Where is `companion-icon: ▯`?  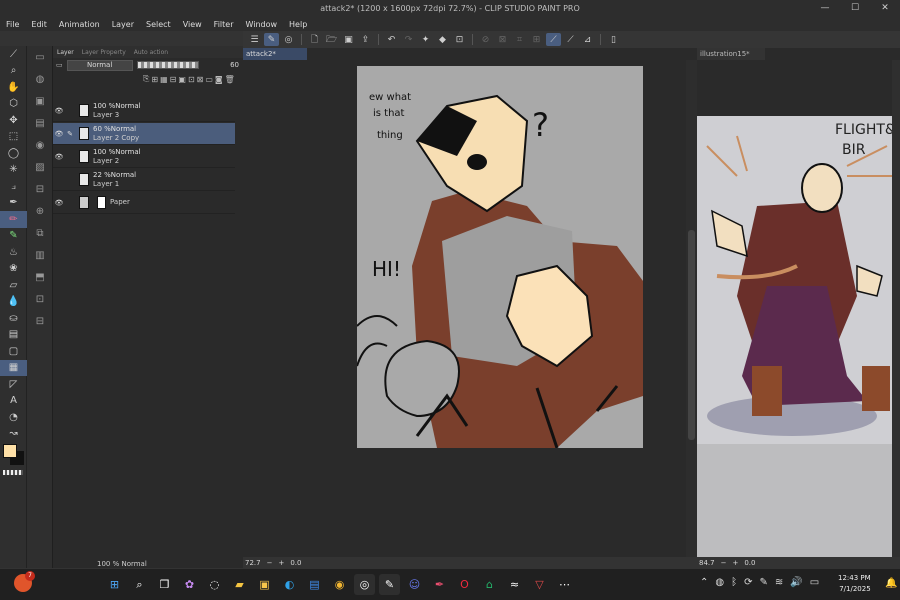 companion-icon: ▯ is located at coordinates (613, 39).